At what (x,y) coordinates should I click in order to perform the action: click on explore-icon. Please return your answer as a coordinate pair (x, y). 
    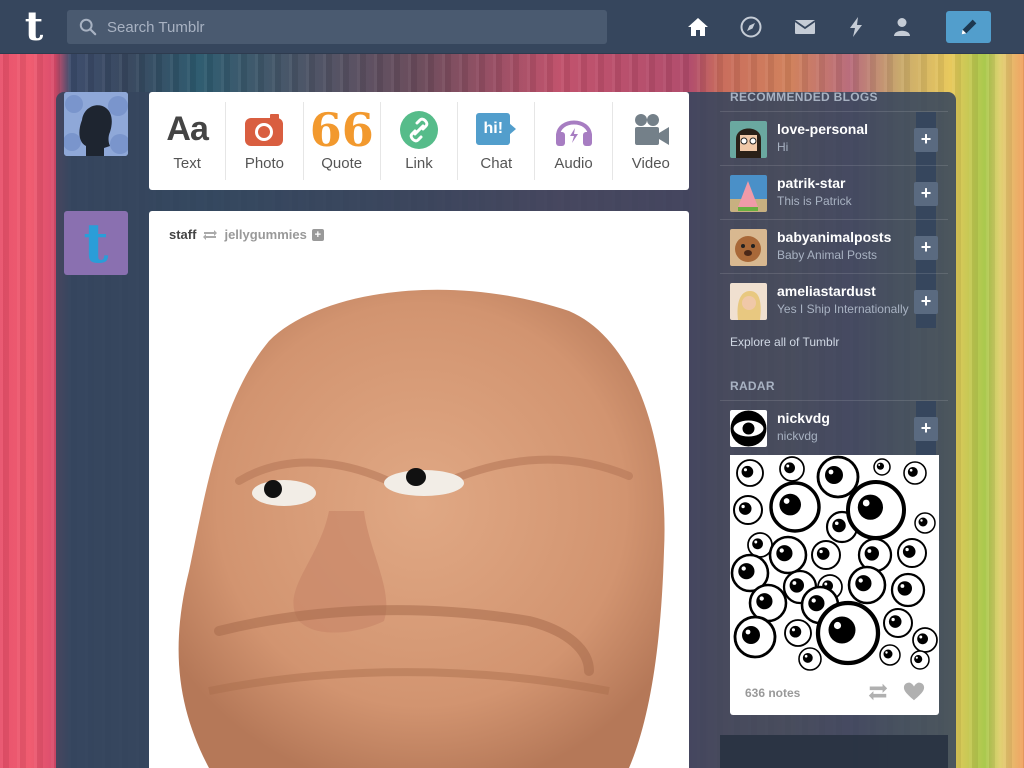
    Looking at the image, I should click on (751, 27).